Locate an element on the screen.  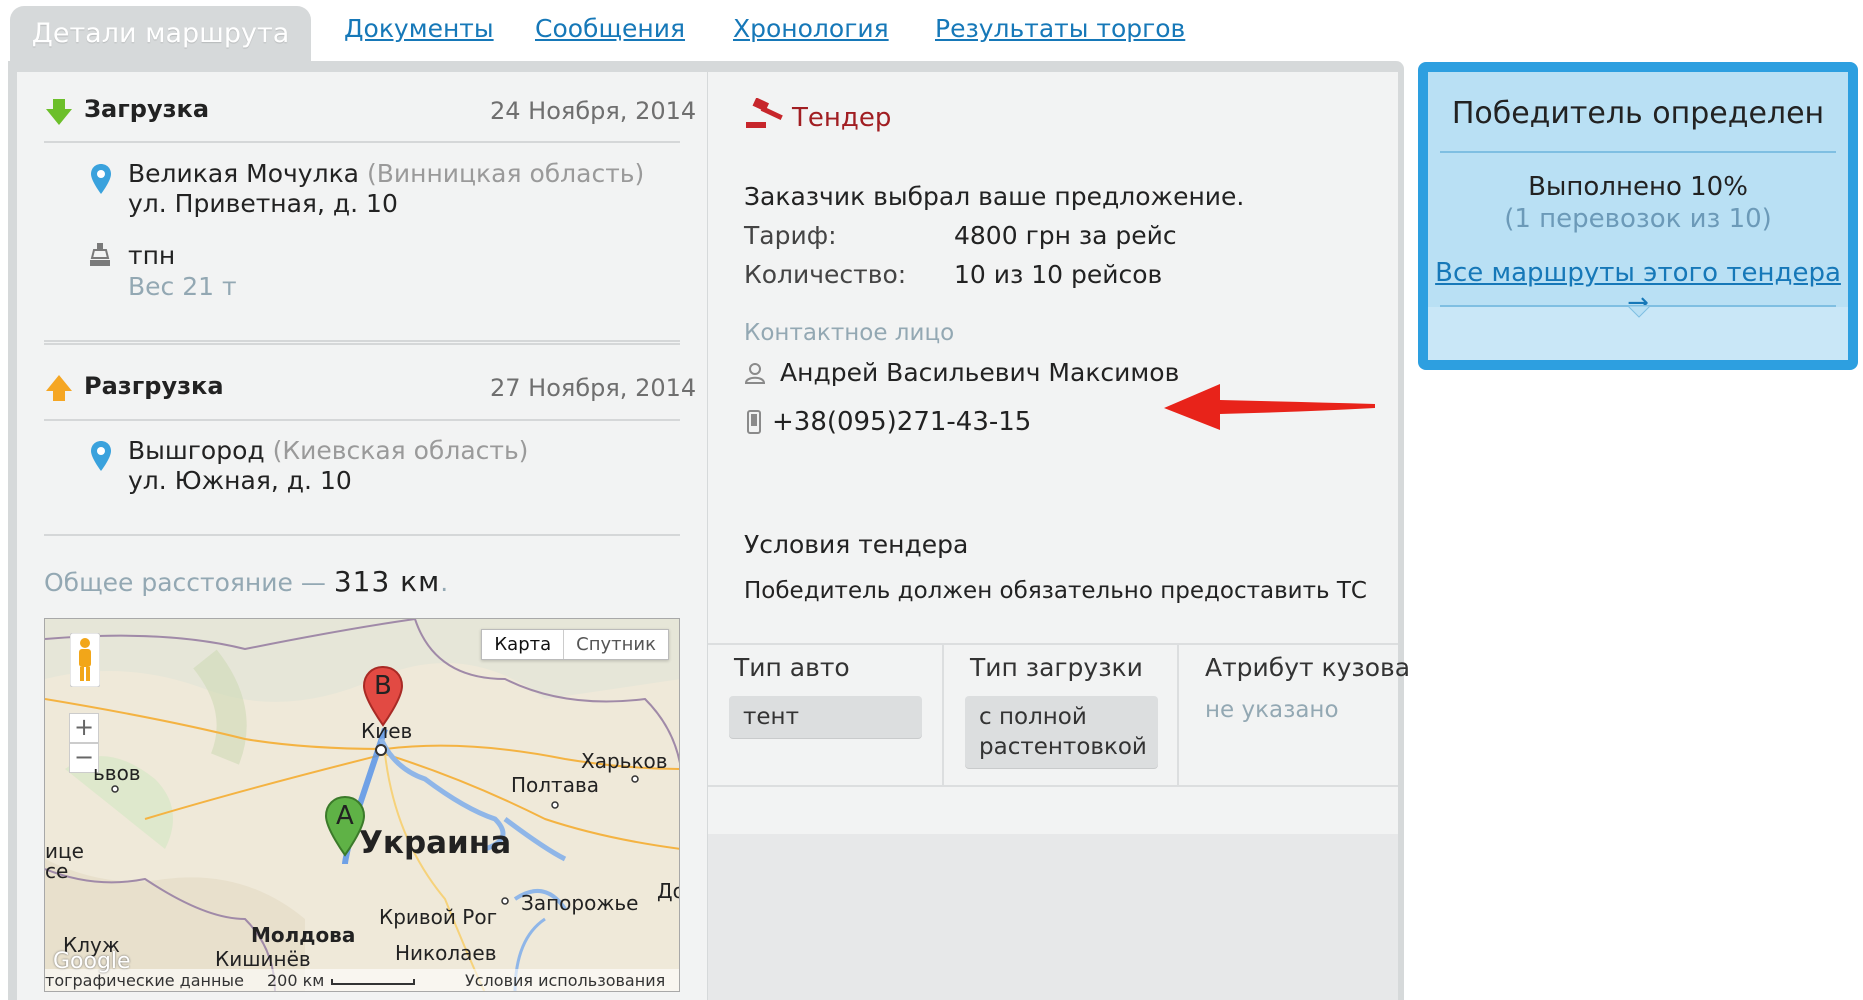
winner-status-title: Победитель определен is located at coordinates (1638, 113).